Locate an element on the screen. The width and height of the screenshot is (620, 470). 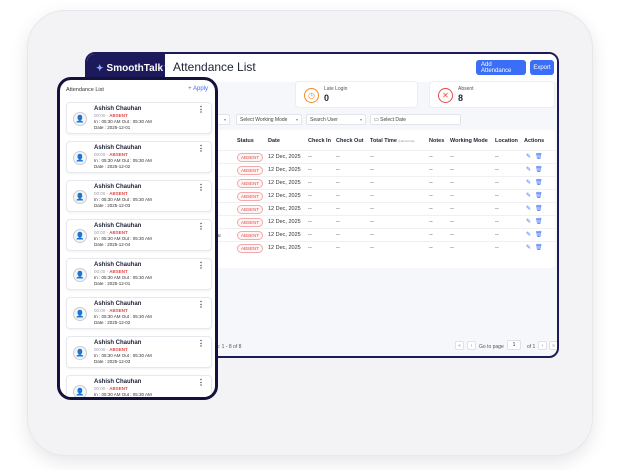
add-attendance-button: Add Attendance is located at coordinates (501, 67).